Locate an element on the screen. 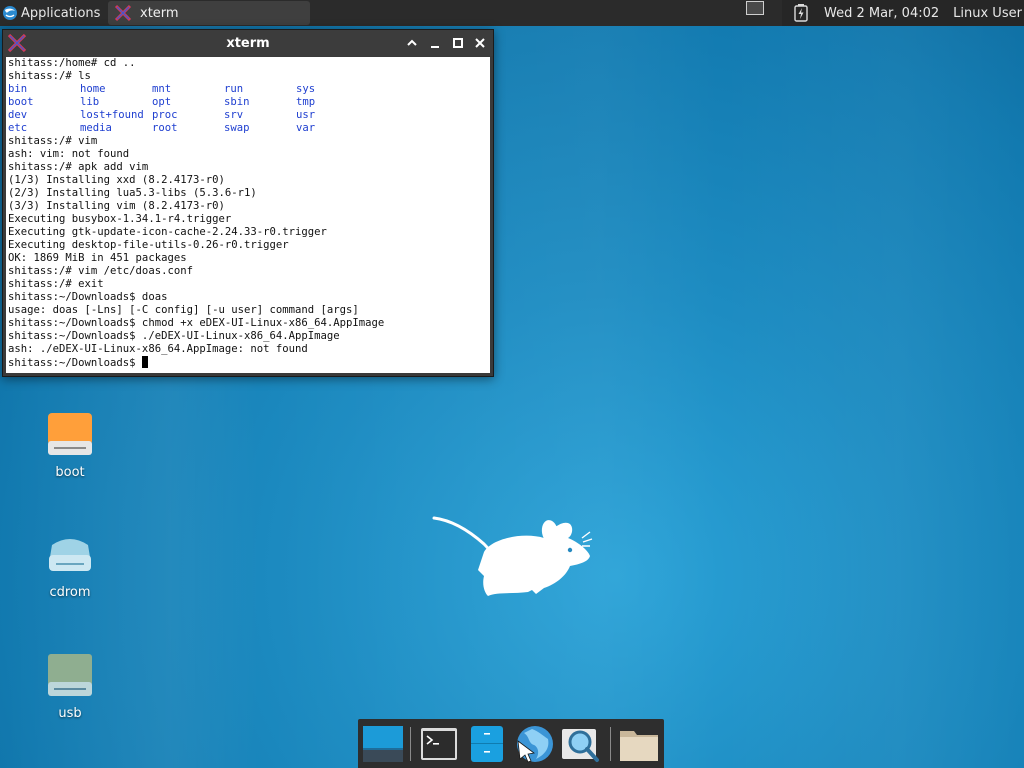  terminal-line: Executing busybox-1.34.1-r4.trigger is located at coordinates (120, 219).